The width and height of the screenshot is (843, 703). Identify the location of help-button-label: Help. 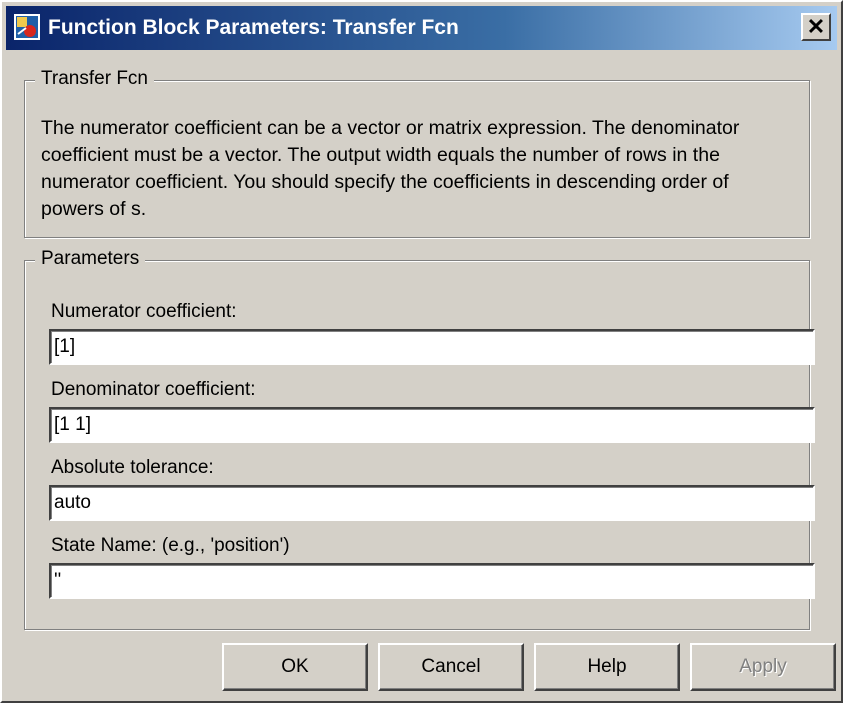
(607, 666).